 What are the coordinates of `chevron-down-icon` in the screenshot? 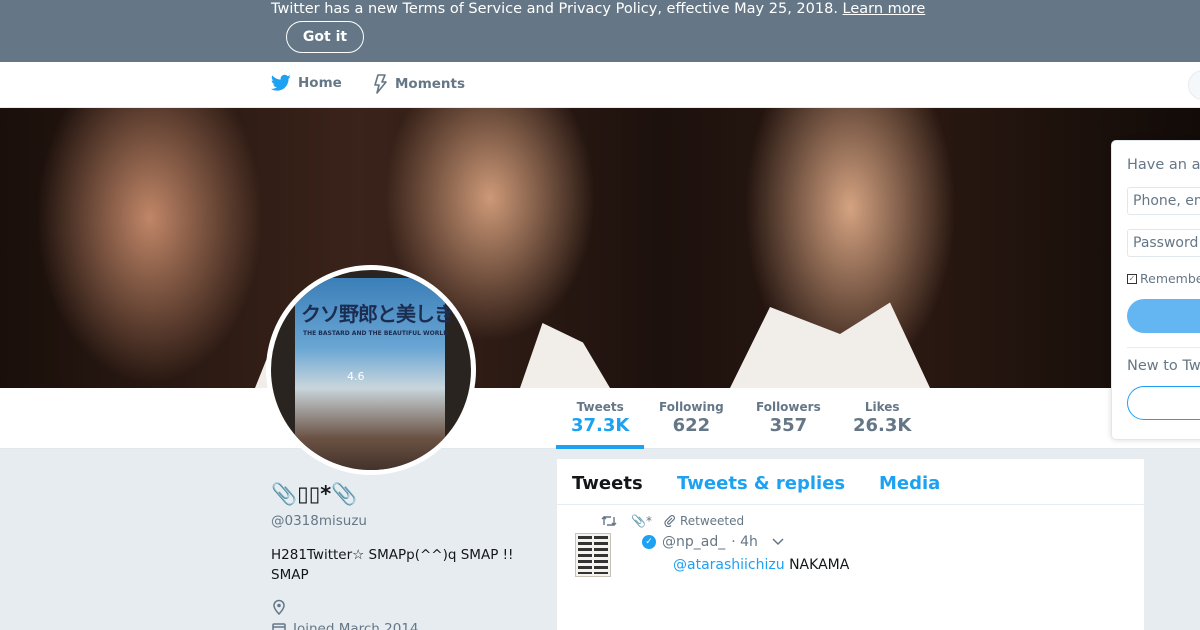 It's located at (778, 542).